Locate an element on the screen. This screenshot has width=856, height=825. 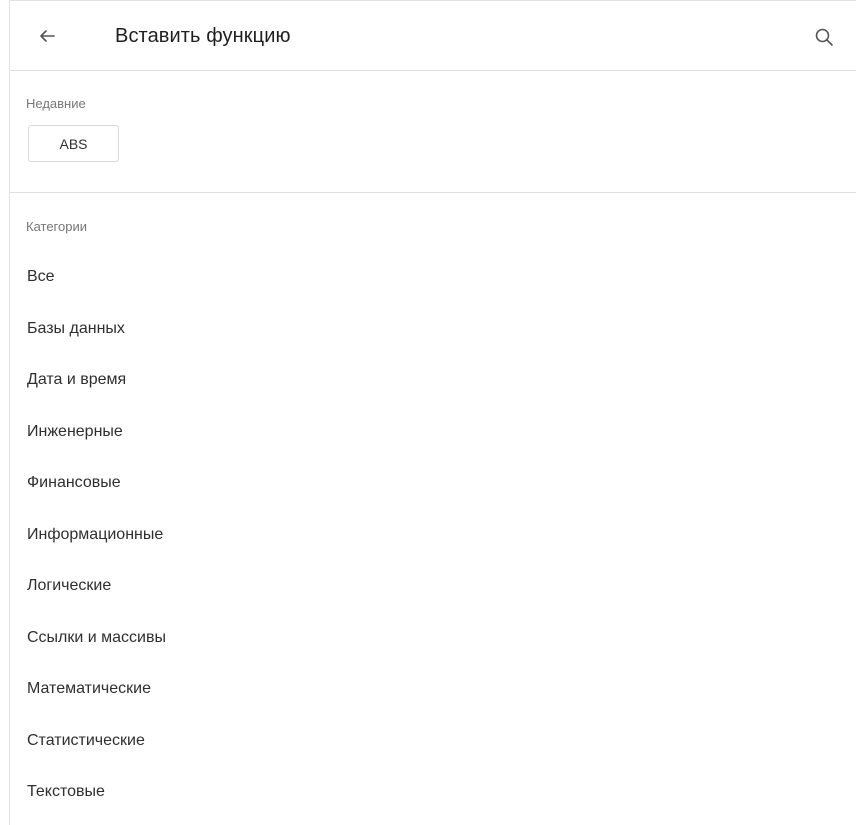
recent-label: Недавние is located at coordinates (56, 103).